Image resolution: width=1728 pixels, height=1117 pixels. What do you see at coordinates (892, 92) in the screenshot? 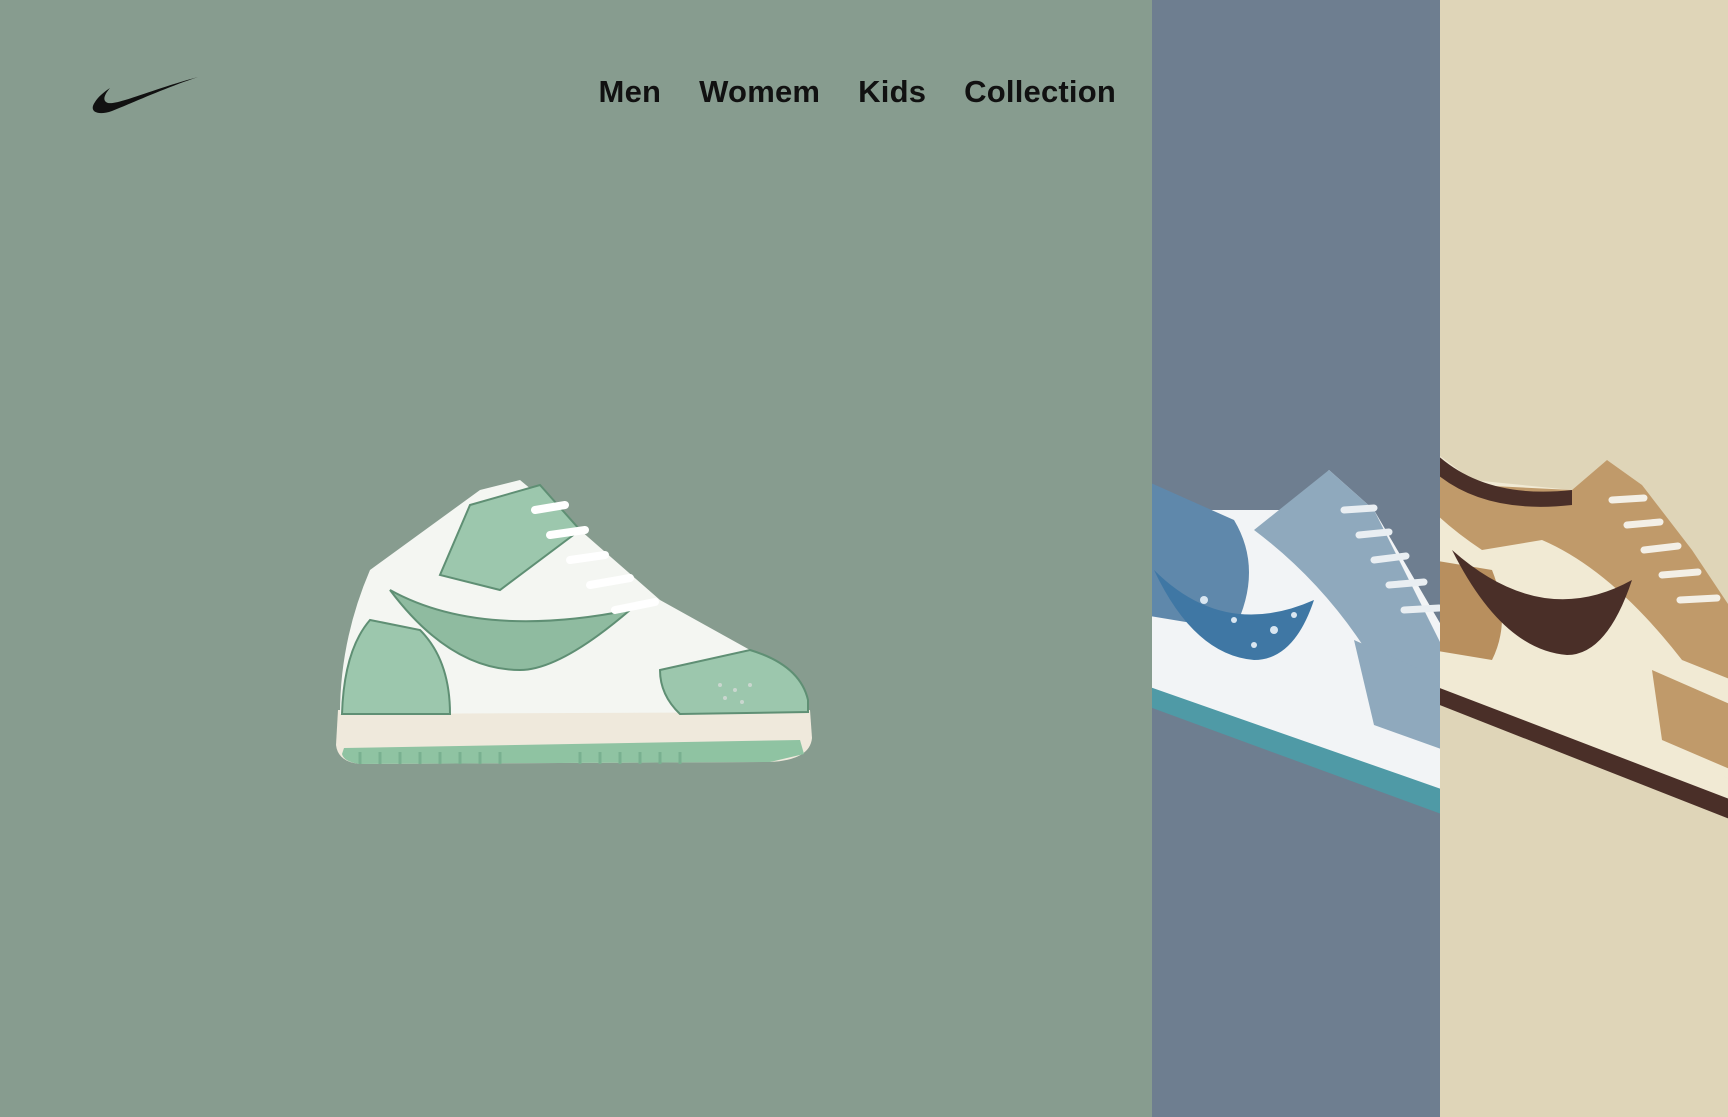
I see `nav-item-kids: Kids` at bounding box center [892, 92].